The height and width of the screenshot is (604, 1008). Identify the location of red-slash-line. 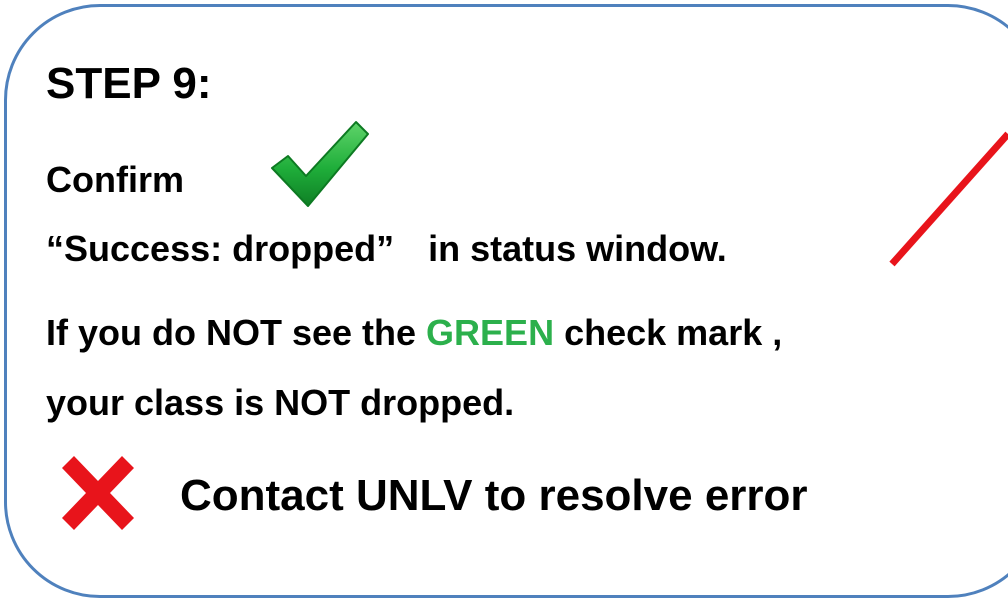
(948, 199).